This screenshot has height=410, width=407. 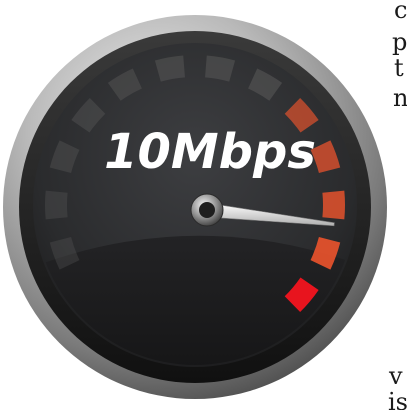 What do you see at coordinates (399, 42) in the screenshot?
I see `cropped-text-letter: p` at bounding box center [399, 42].